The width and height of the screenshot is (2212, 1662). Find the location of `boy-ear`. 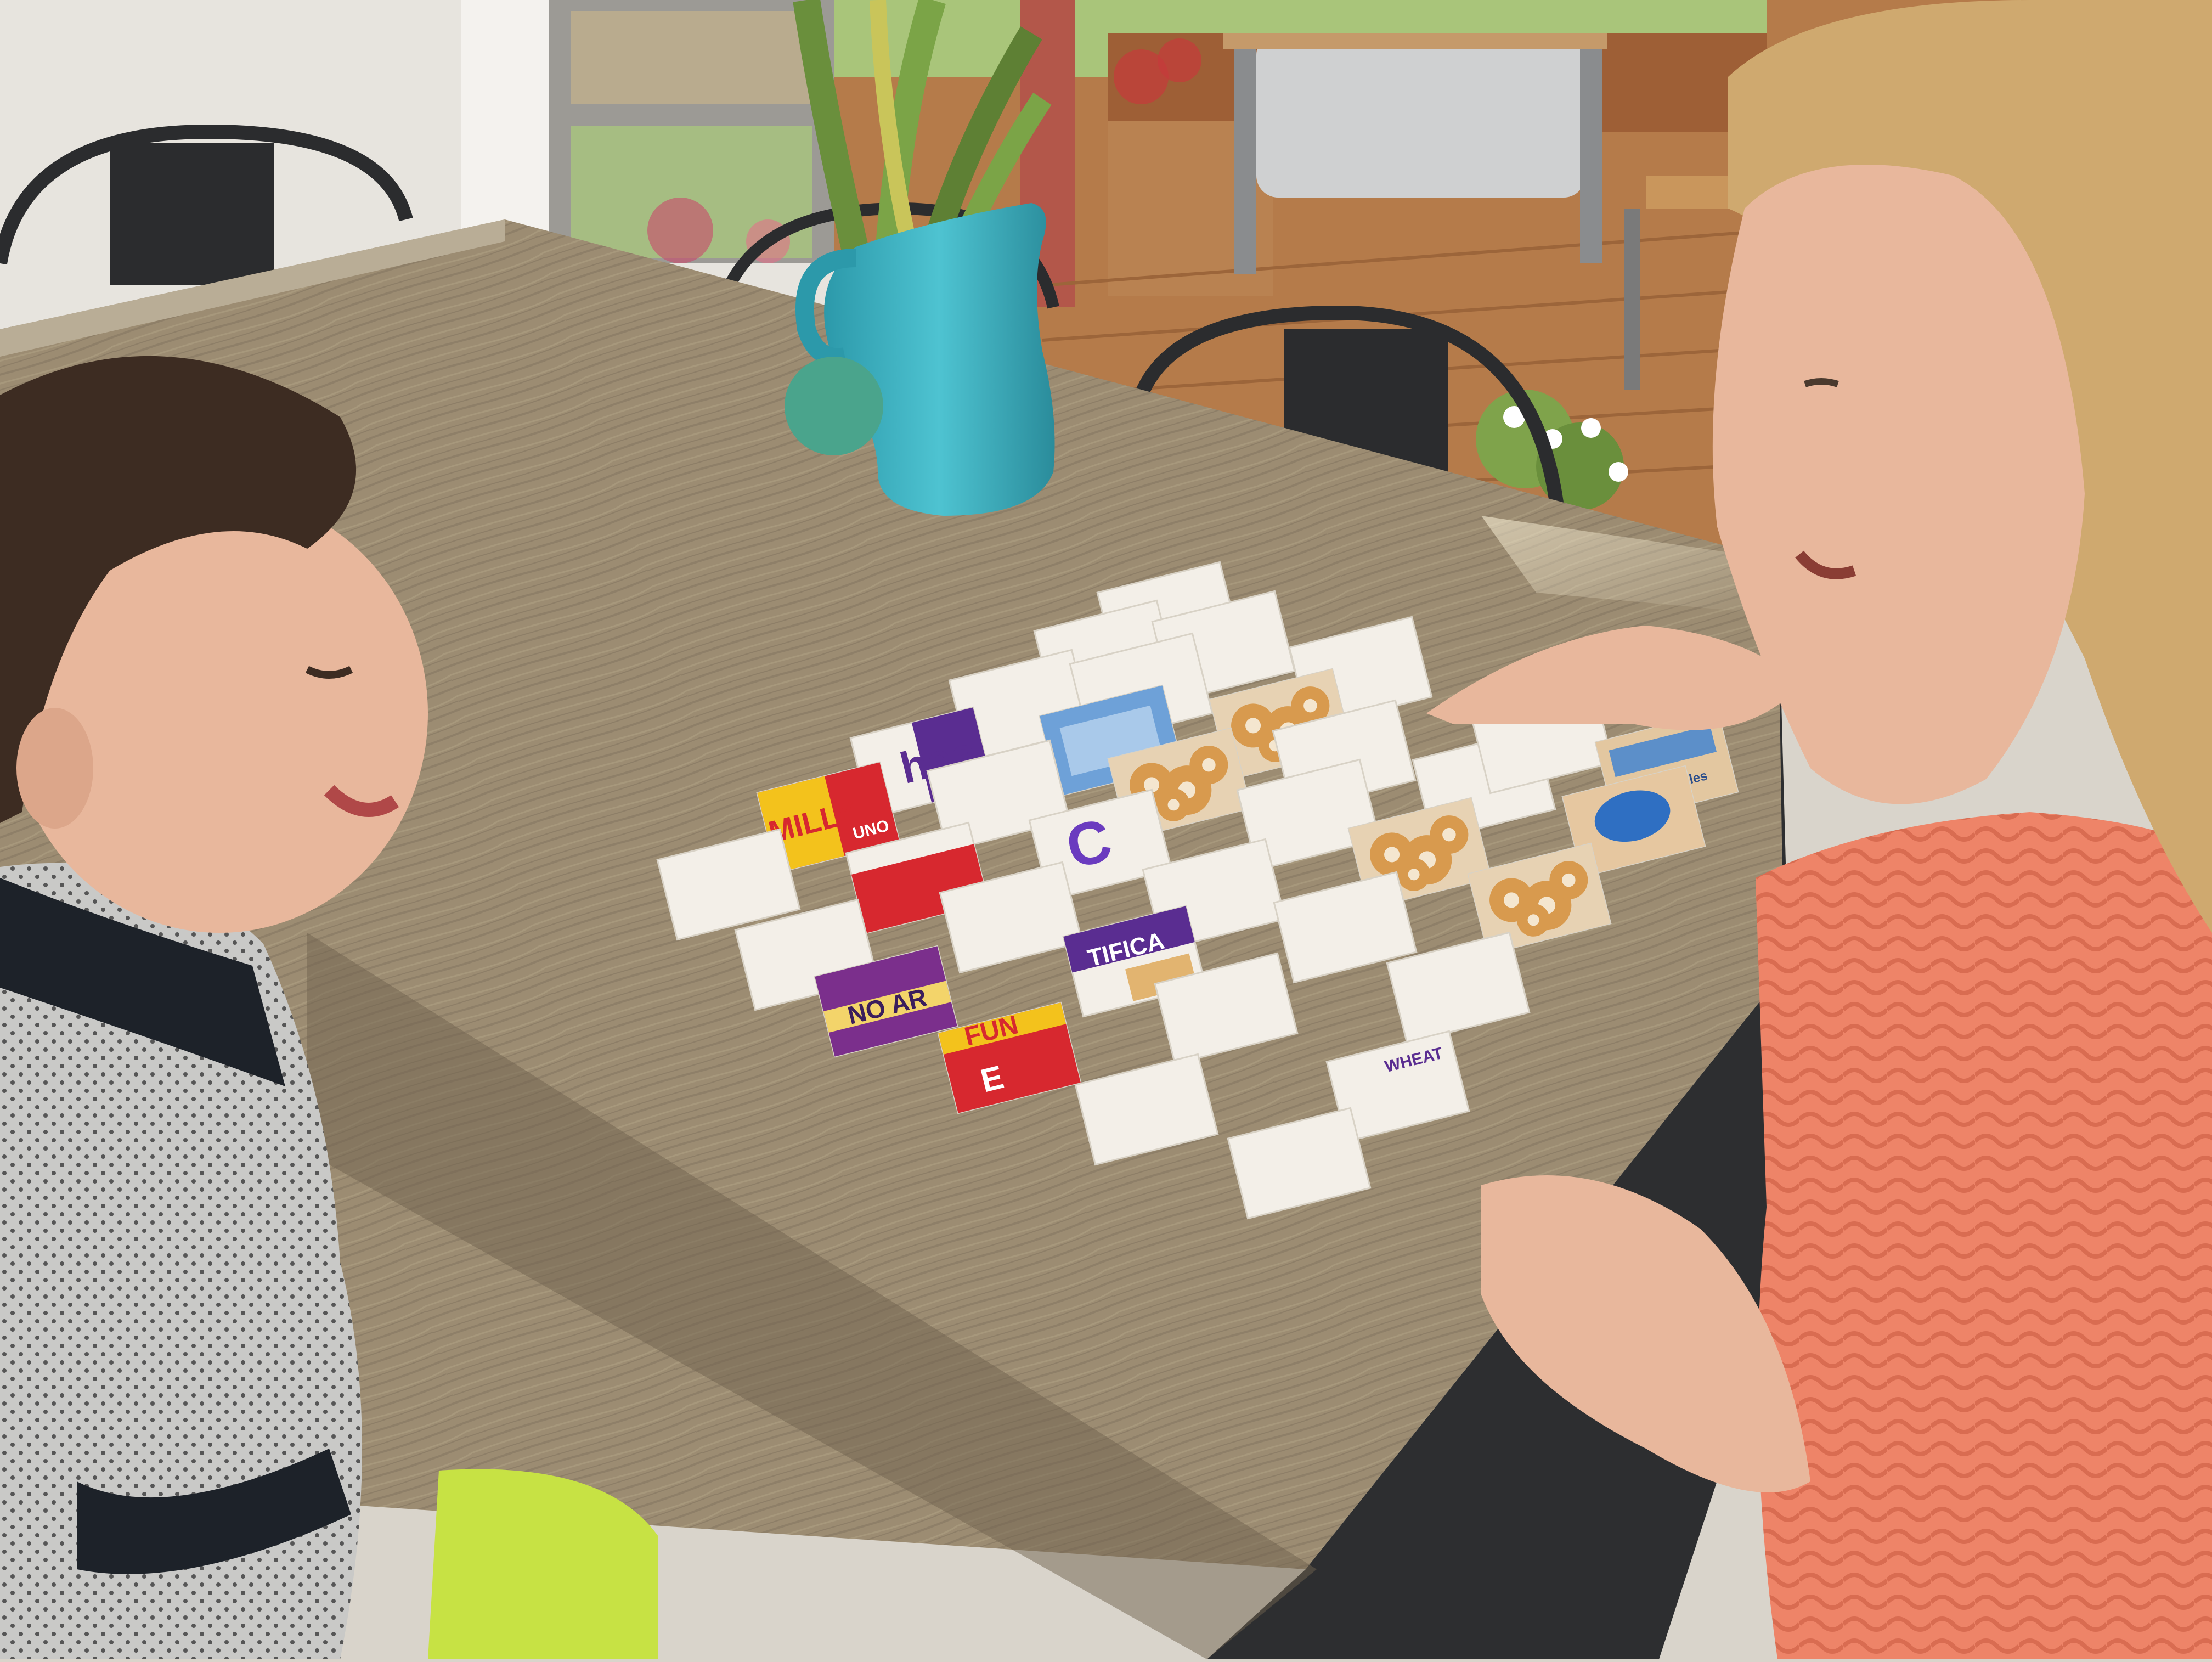

boy-ear is located at coordinates (55, 768).